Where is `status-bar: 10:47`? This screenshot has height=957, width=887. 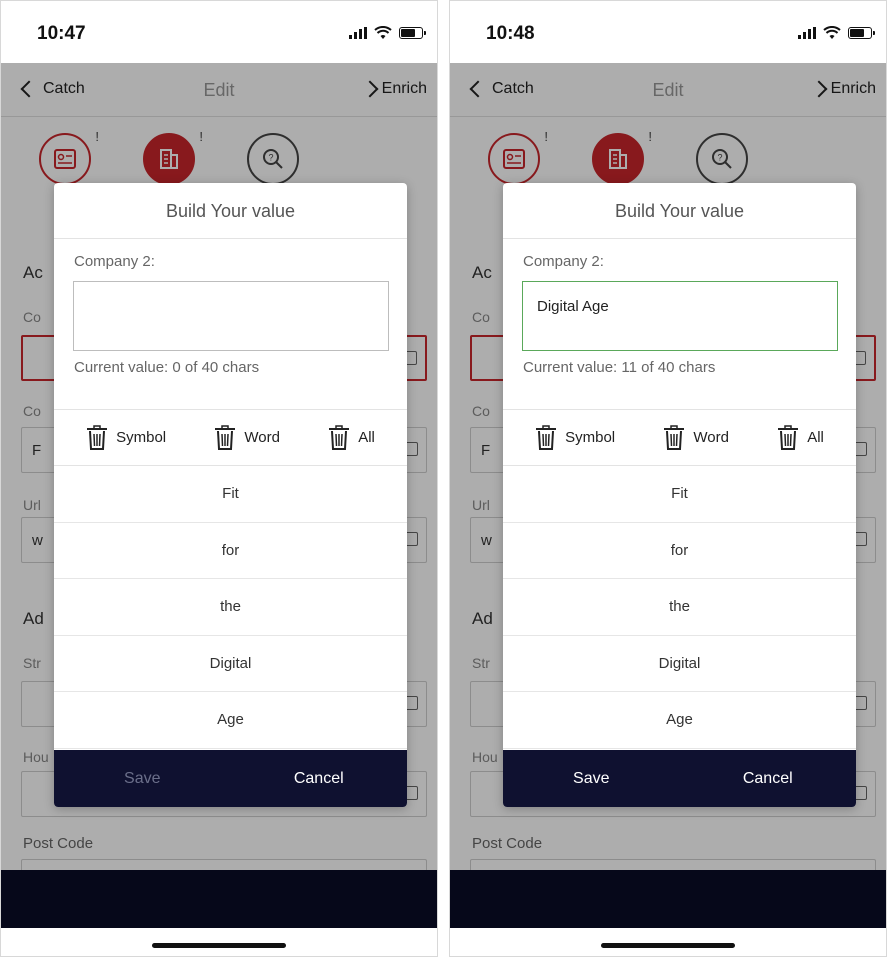
status-bar: 10:47 is located at coordinates (219, 32).